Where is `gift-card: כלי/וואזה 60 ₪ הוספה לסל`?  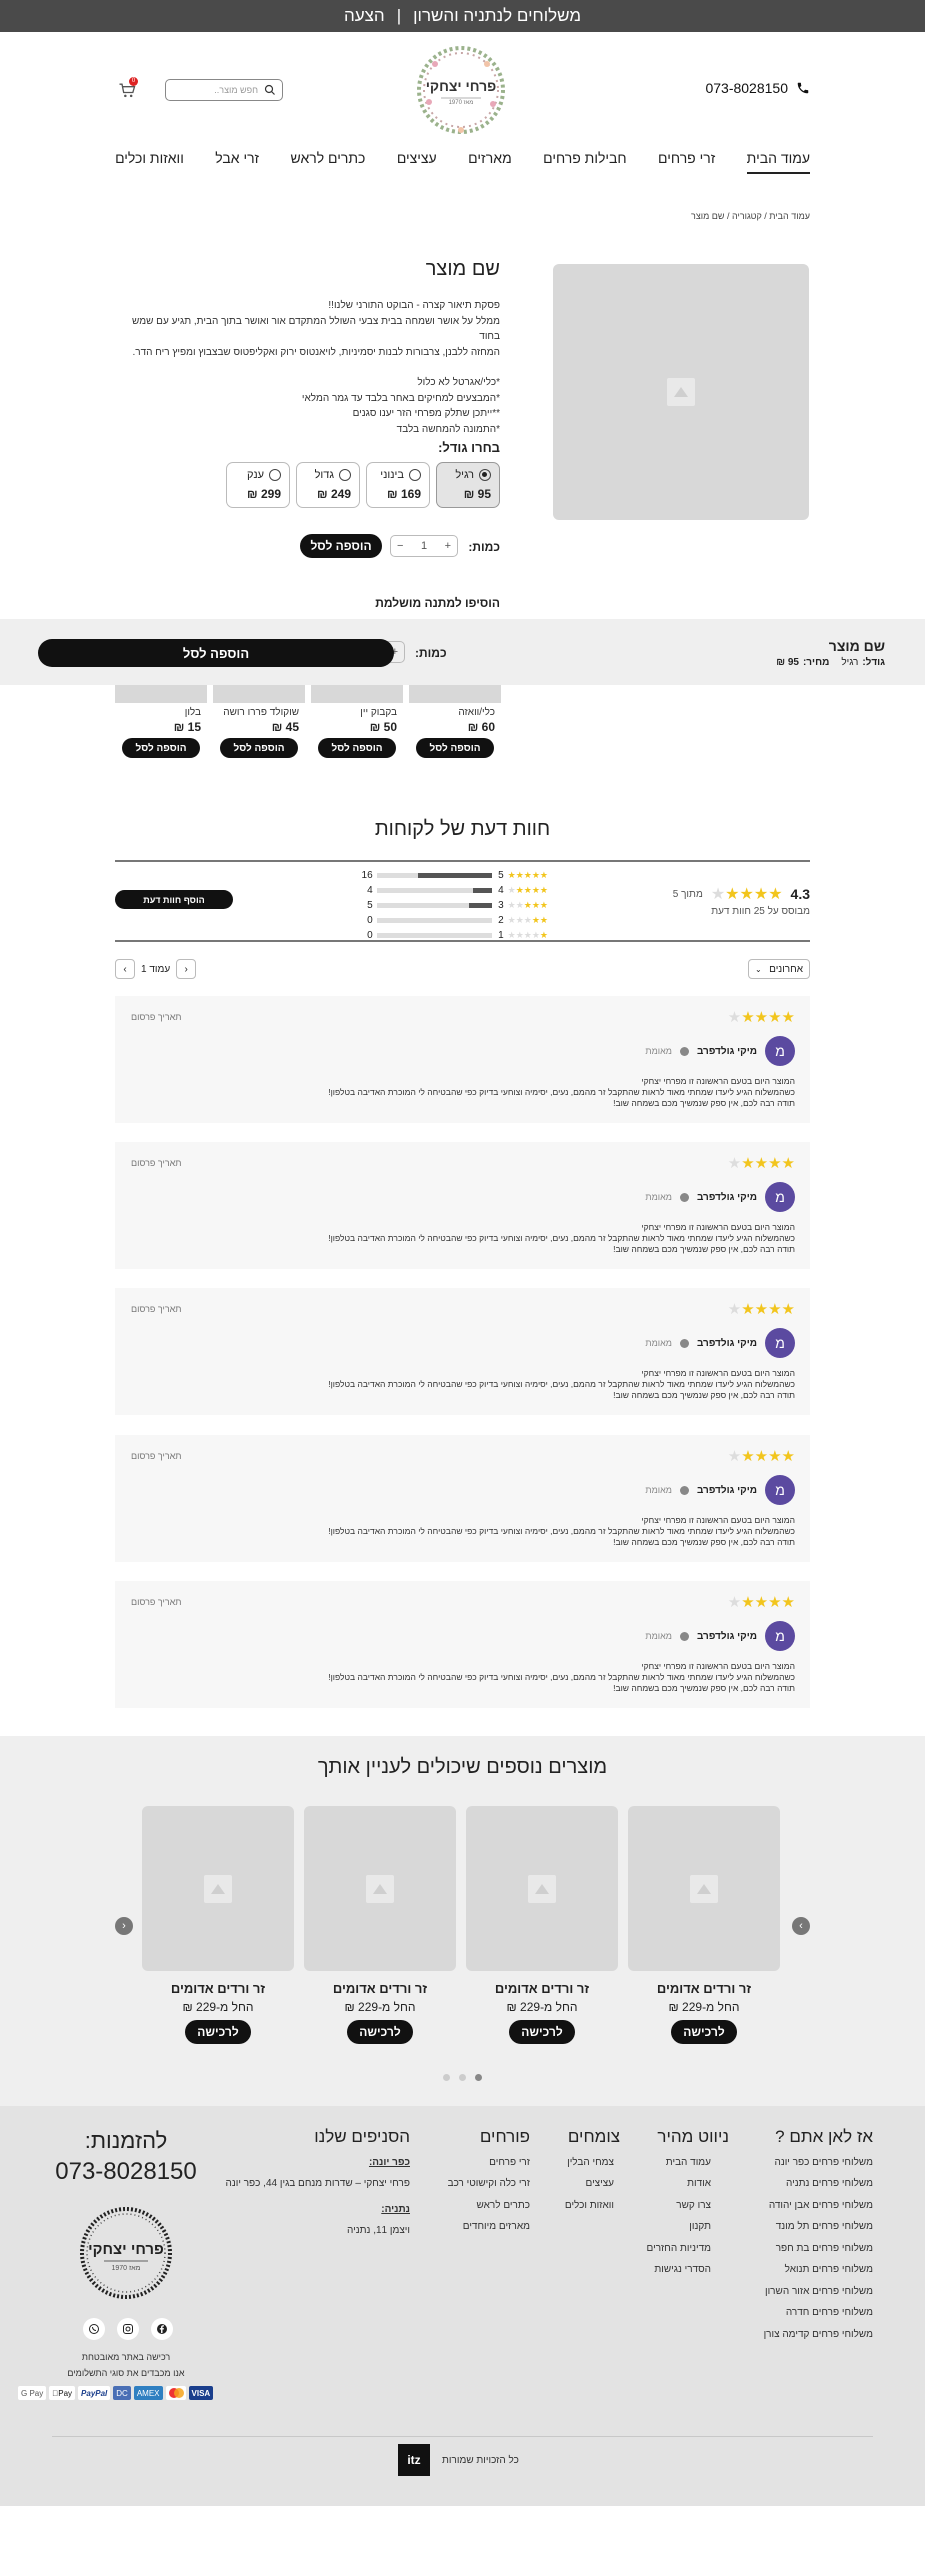 gift-card: כלי/וואזה 60 ₪ הוספה לסל is located at coordinates (455, 727).